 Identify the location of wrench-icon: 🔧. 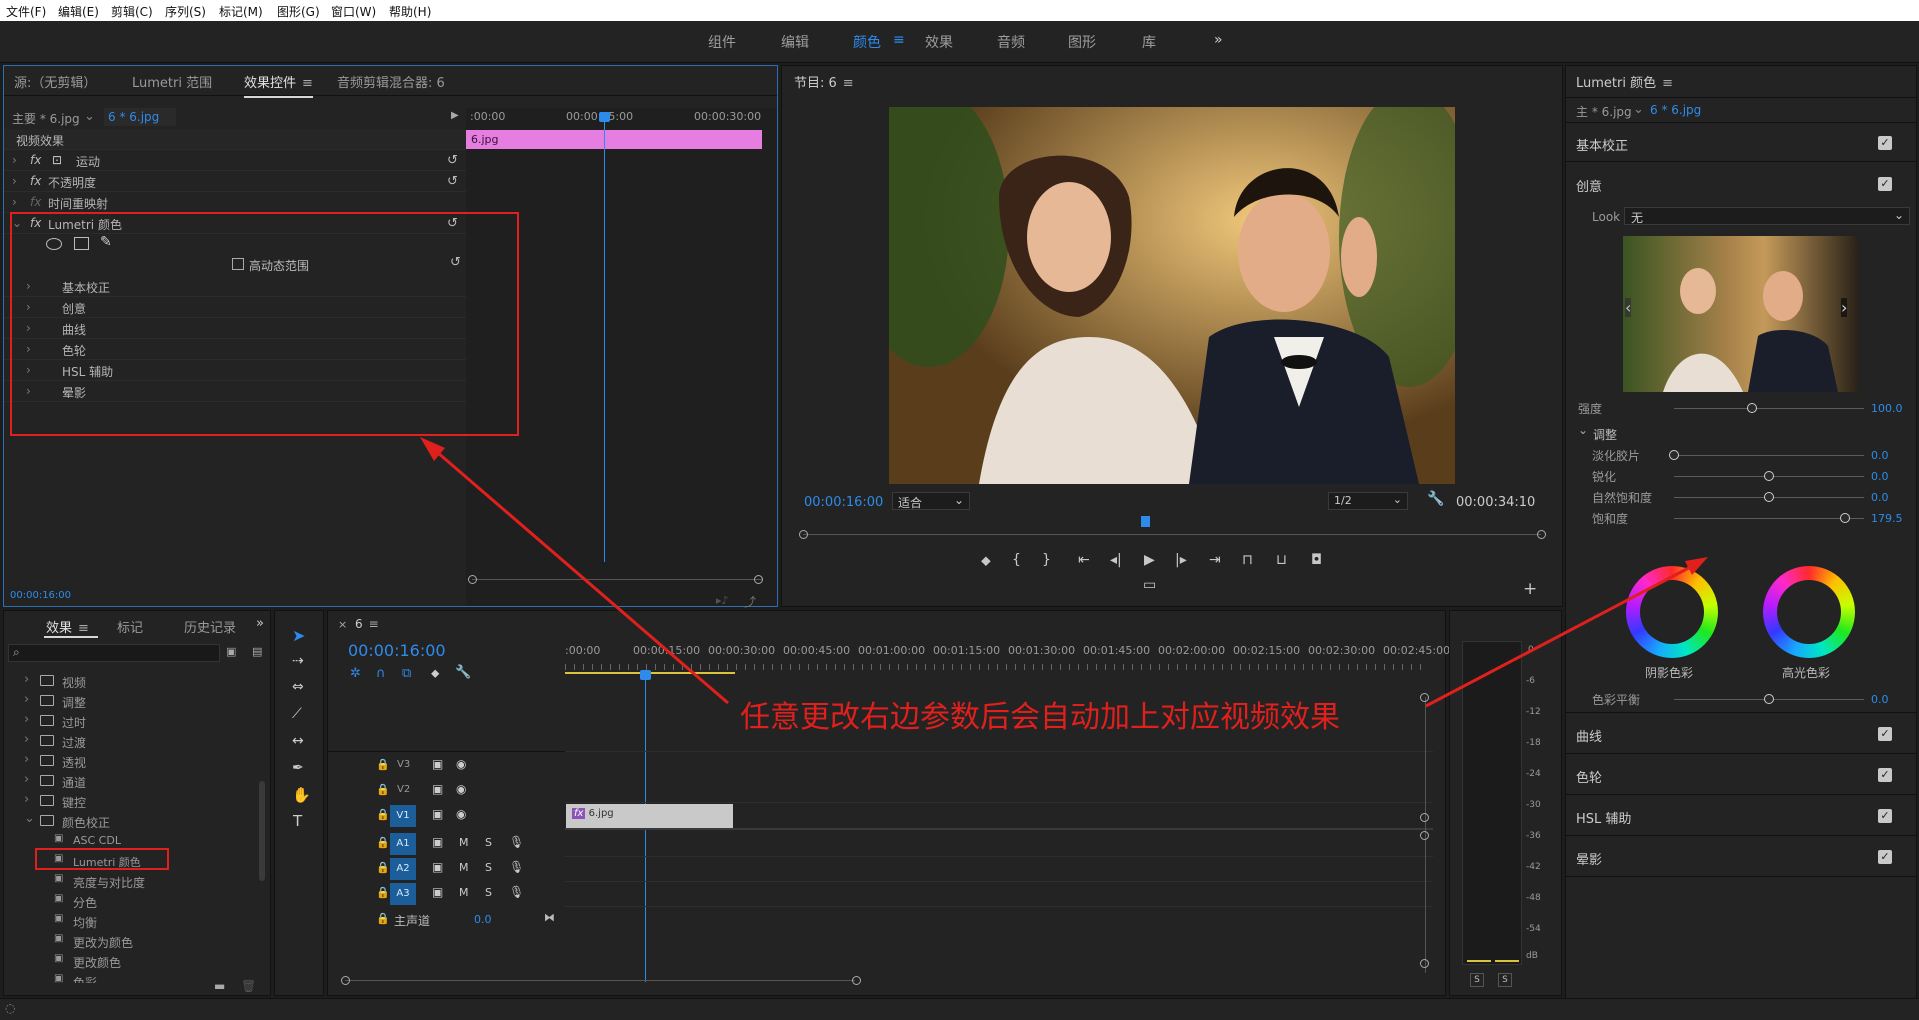
(1435, 499).